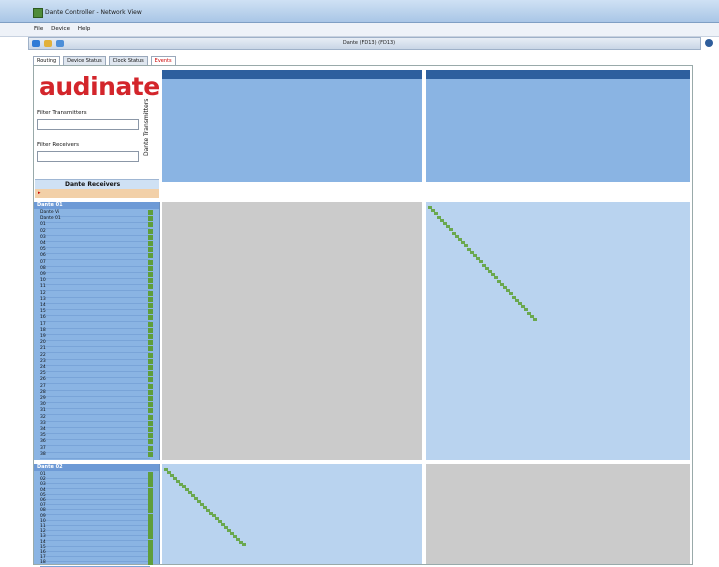  I want to click on transmitter-header-grid, so click(426, 127).